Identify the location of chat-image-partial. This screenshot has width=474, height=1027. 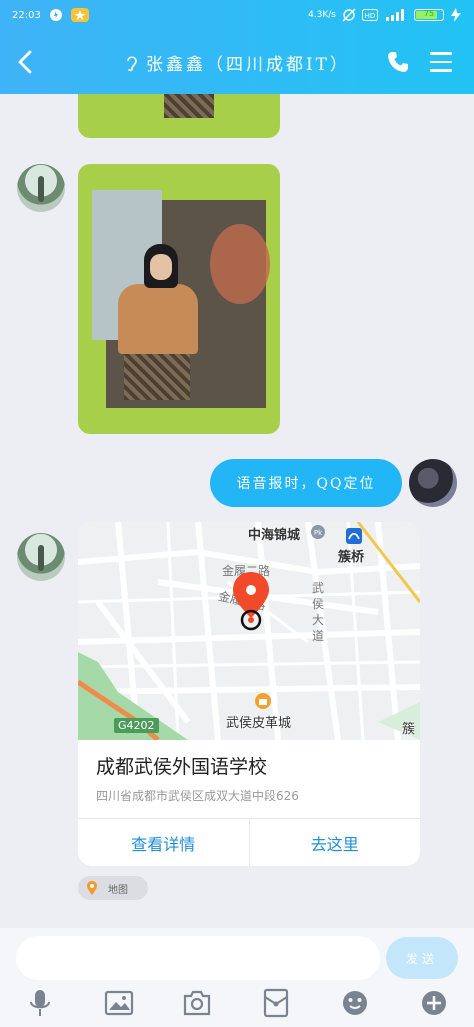
(179, 116).